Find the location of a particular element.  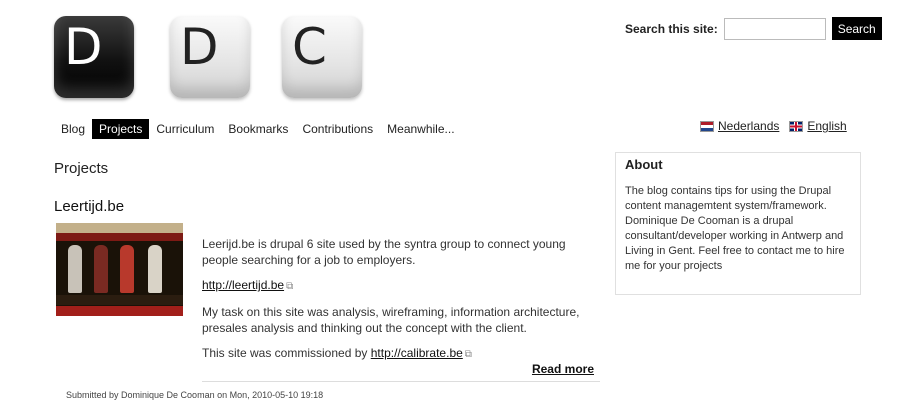

client-link: http://calibrate.be is located at coordinates (417, 353).